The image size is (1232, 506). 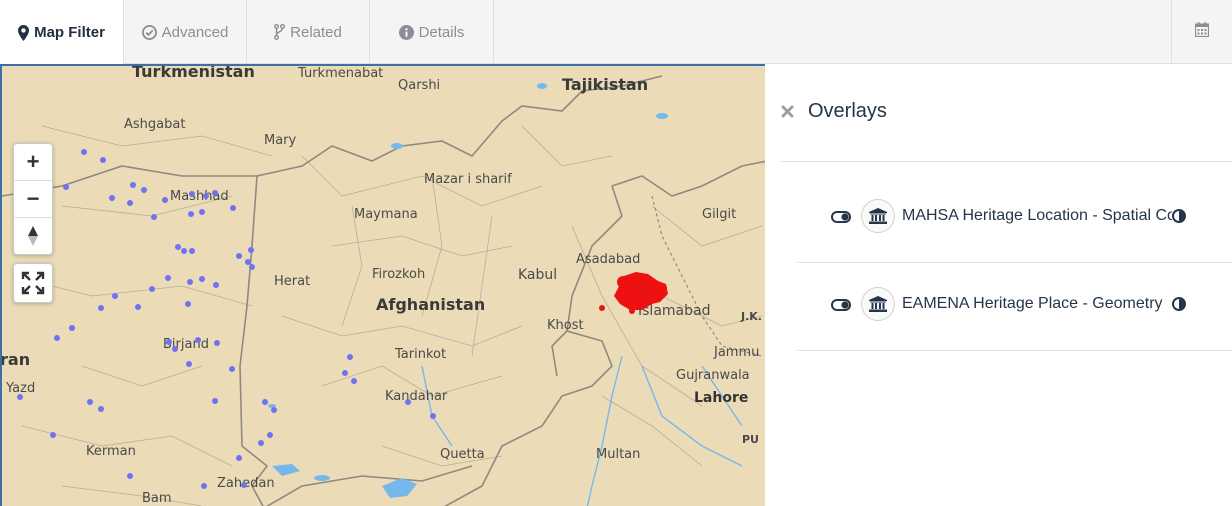 I want to click on calendar-icon, so click(x=1202, y=32).